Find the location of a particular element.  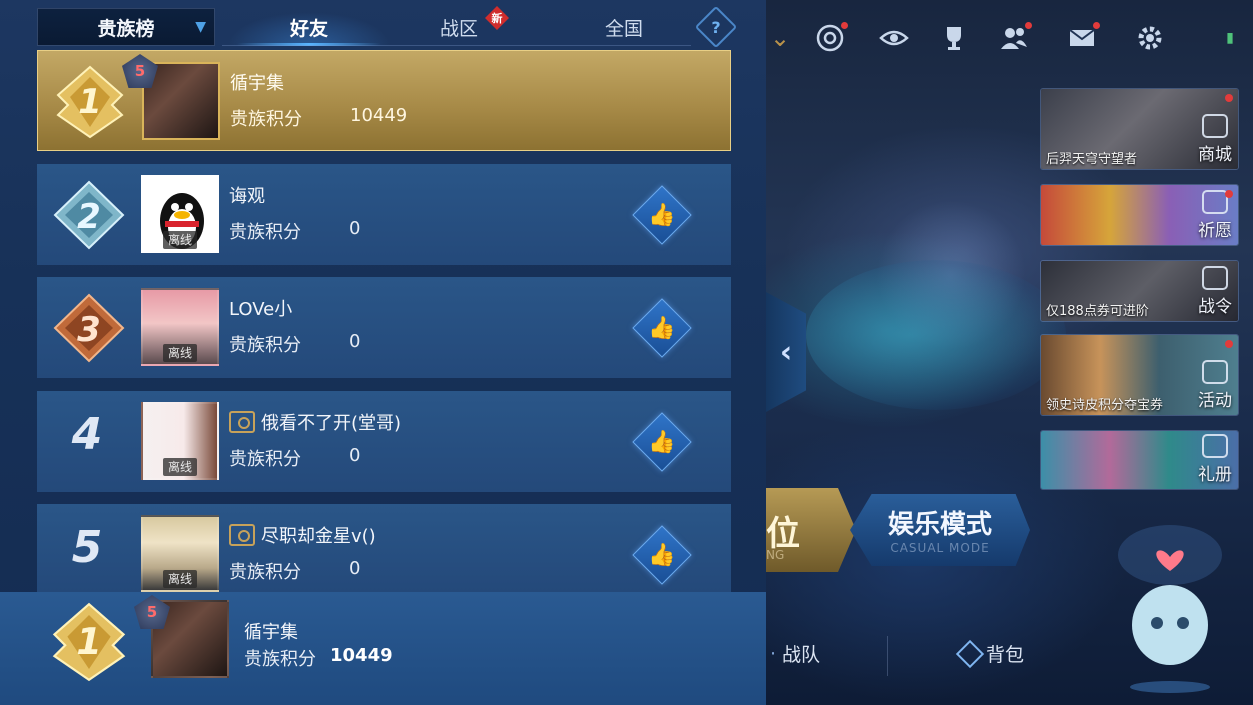

promo-gift: 礼册 is located at coordinates (1139, 460).